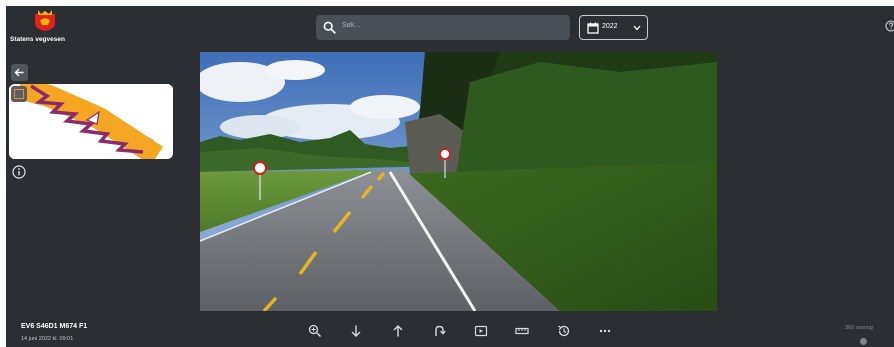 This screenshot has width=894, height=347. I want to click on search-icon, so click(329, 27).